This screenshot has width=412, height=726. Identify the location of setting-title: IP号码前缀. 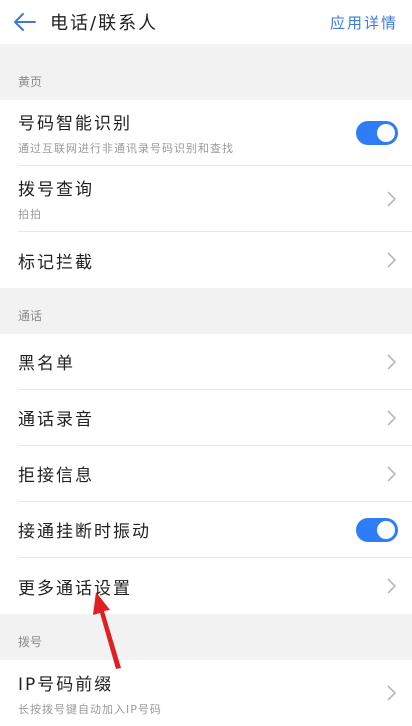
(66, 684).